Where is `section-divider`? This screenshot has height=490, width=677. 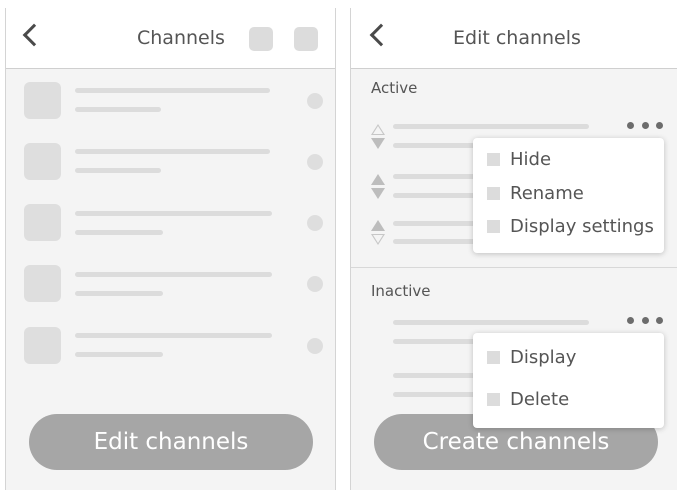
section-divider is located at coordinates (514, 267).